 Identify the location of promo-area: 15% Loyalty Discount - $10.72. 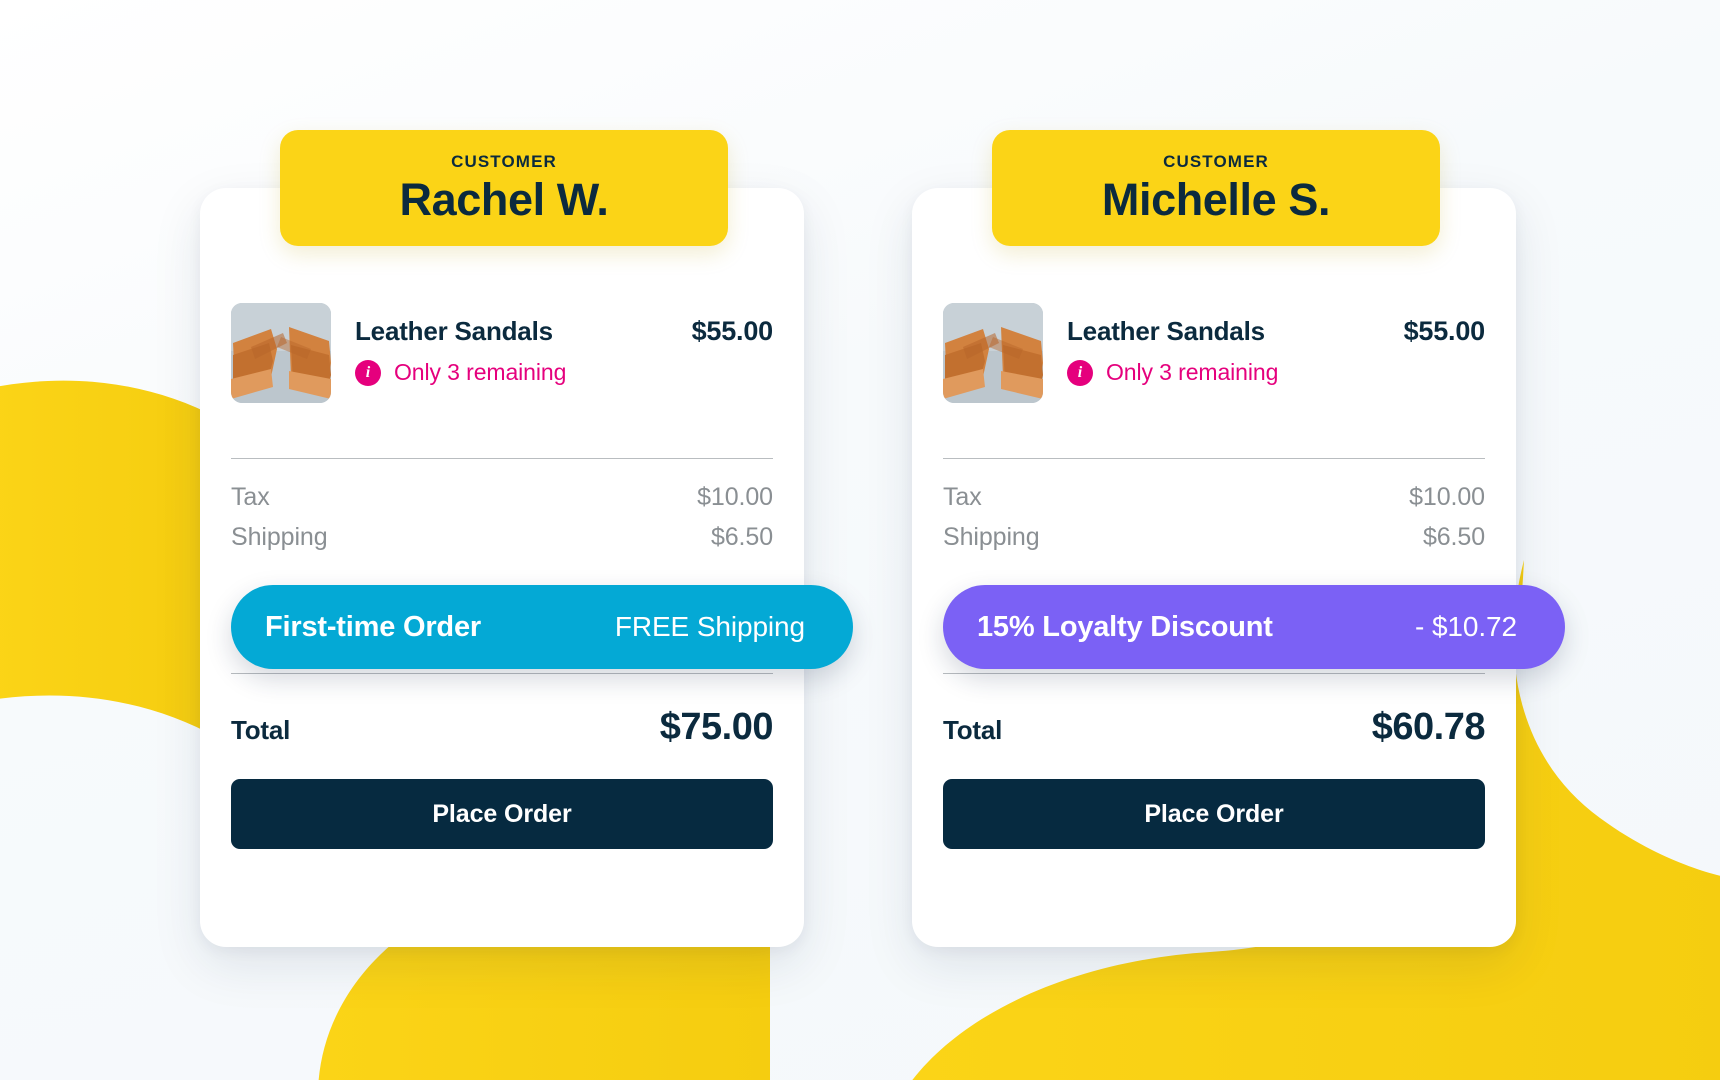
(1254, 615).